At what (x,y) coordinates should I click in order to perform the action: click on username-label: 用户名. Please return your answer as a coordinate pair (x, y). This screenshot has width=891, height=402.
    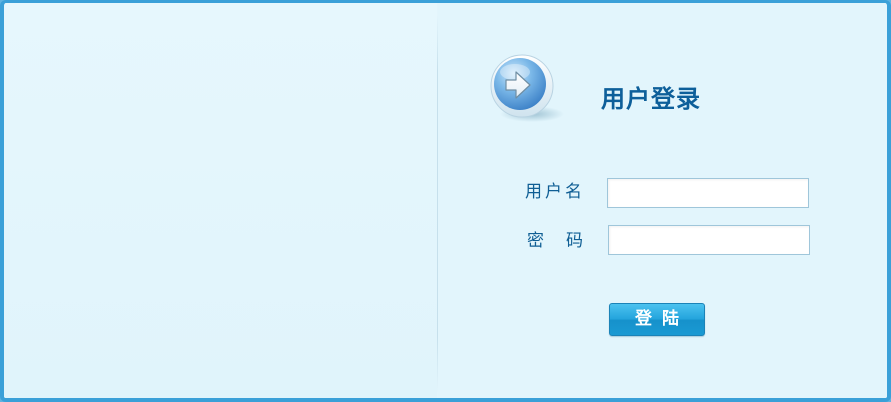
    Looking at the image, I should click on (555, 192).